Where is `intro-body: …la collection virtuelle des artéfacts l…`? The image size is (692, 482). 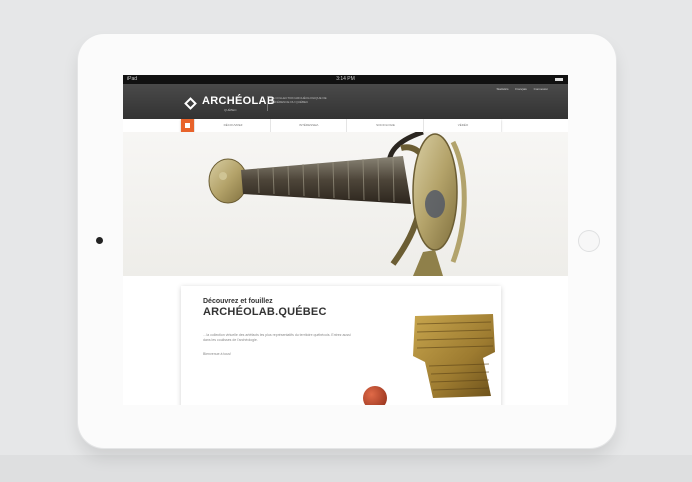 intro-body: …la collection virtuelle des artéfacts l… is located at coordinates (277, 337).